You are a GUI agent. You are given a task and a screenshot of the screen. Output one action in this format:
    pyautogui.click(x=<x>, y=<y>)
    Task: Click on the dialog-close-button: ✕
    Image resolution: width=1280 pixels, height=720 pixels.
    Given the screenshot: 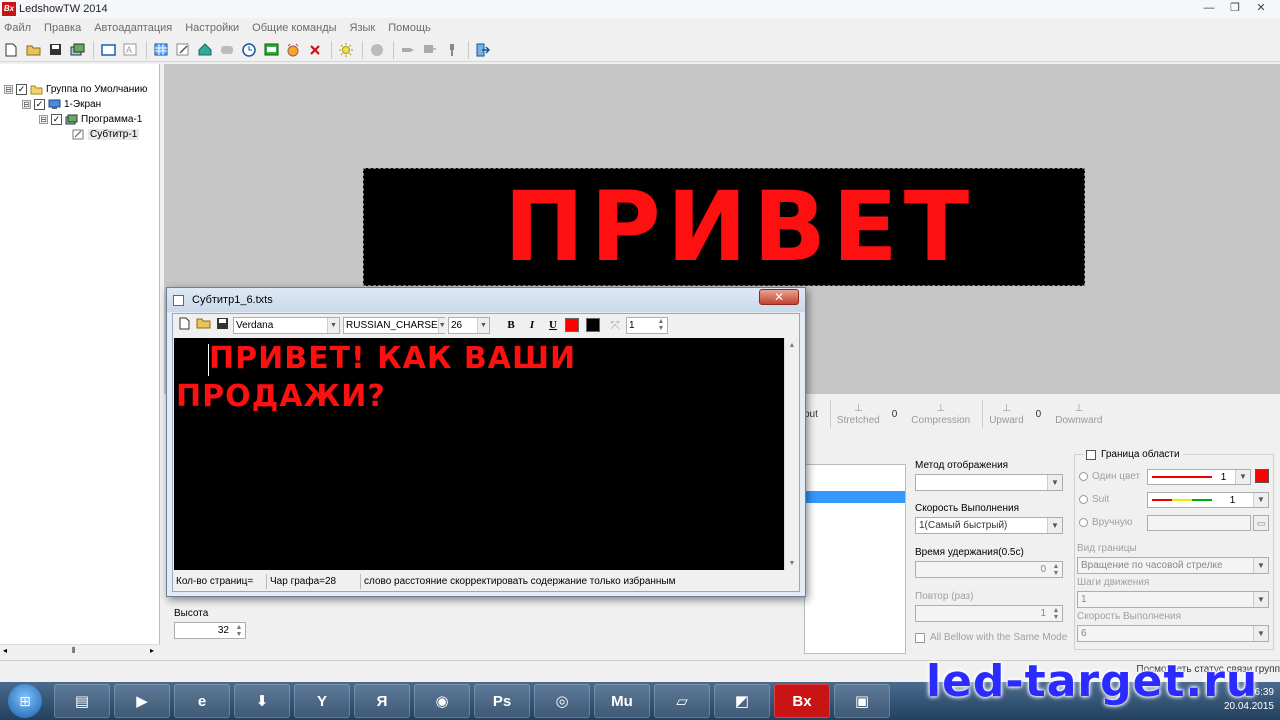 What is the action you would take?
    pyautogui.click(x=779, y=297)
    